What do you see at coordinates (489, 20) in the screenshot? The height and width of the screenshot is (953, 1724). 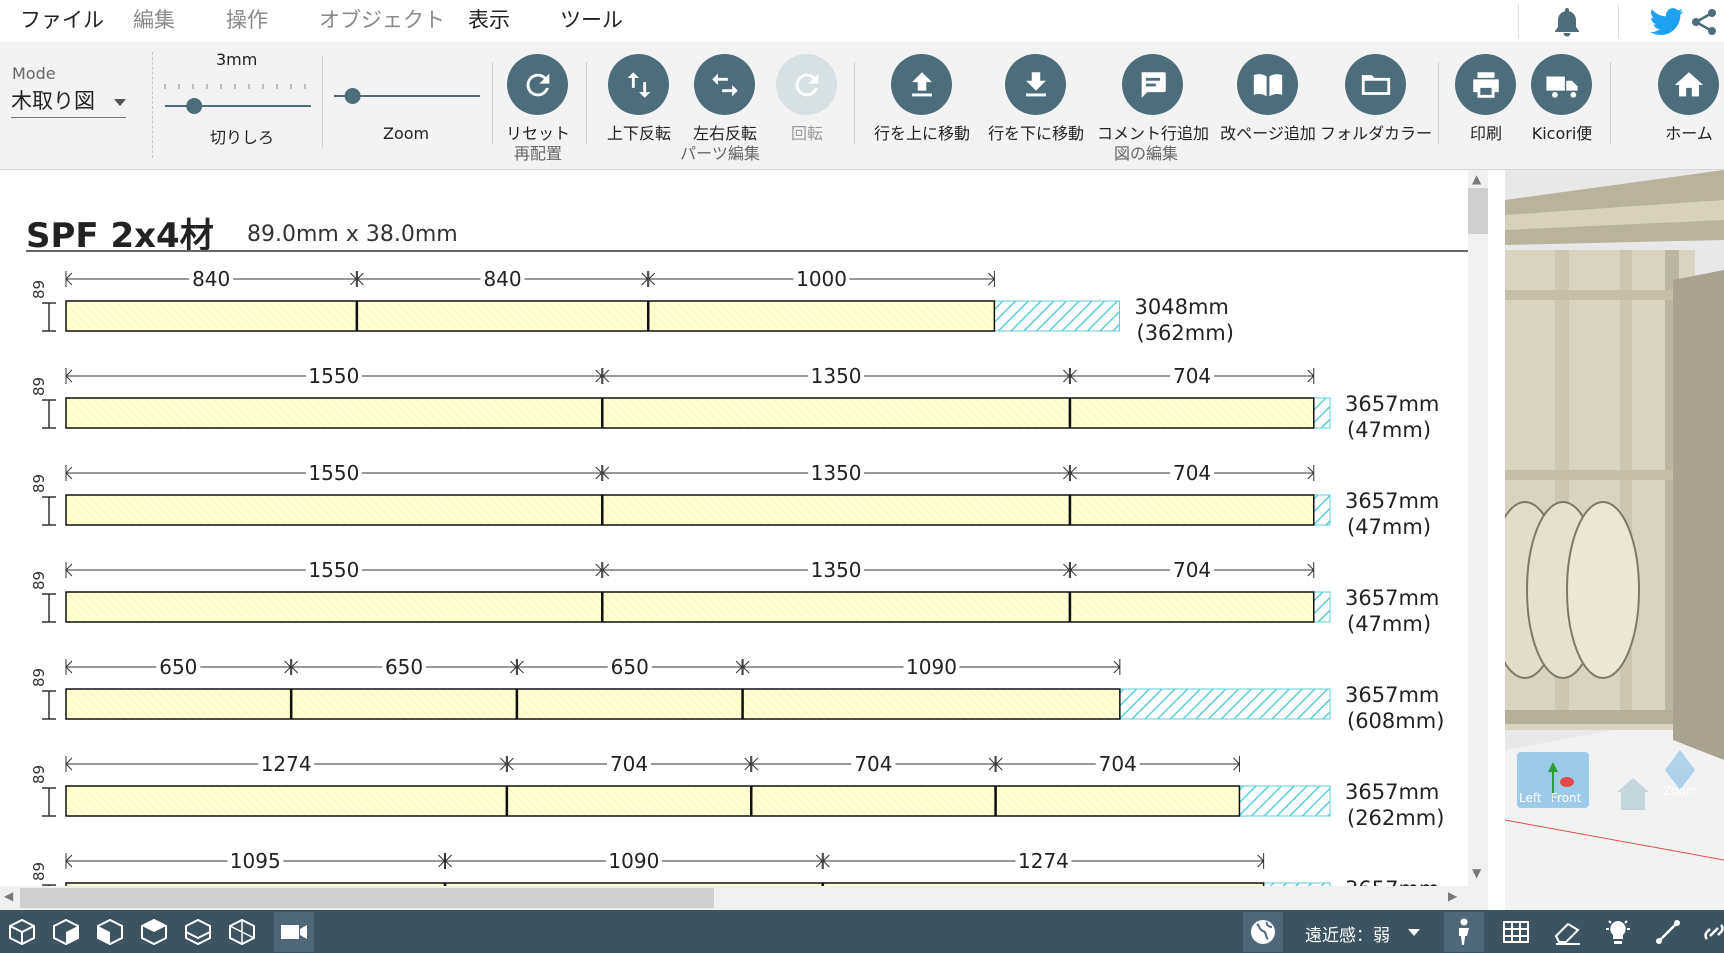 I see `menu-view: 表示` at bounding box center [489, 20].